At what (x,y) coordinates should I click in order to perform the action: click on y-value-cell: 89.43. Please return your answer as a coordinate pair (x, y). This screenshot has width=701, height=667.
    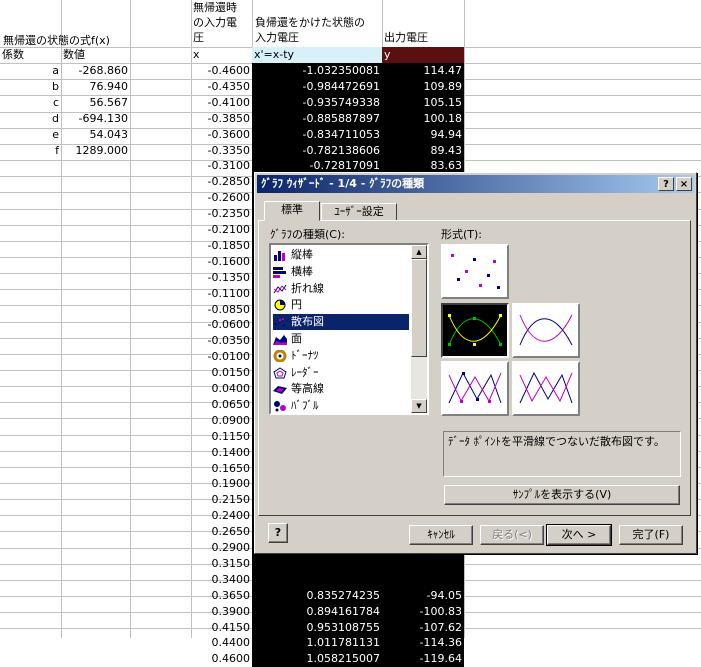
    Looking at the image, I should click on (423, 151).